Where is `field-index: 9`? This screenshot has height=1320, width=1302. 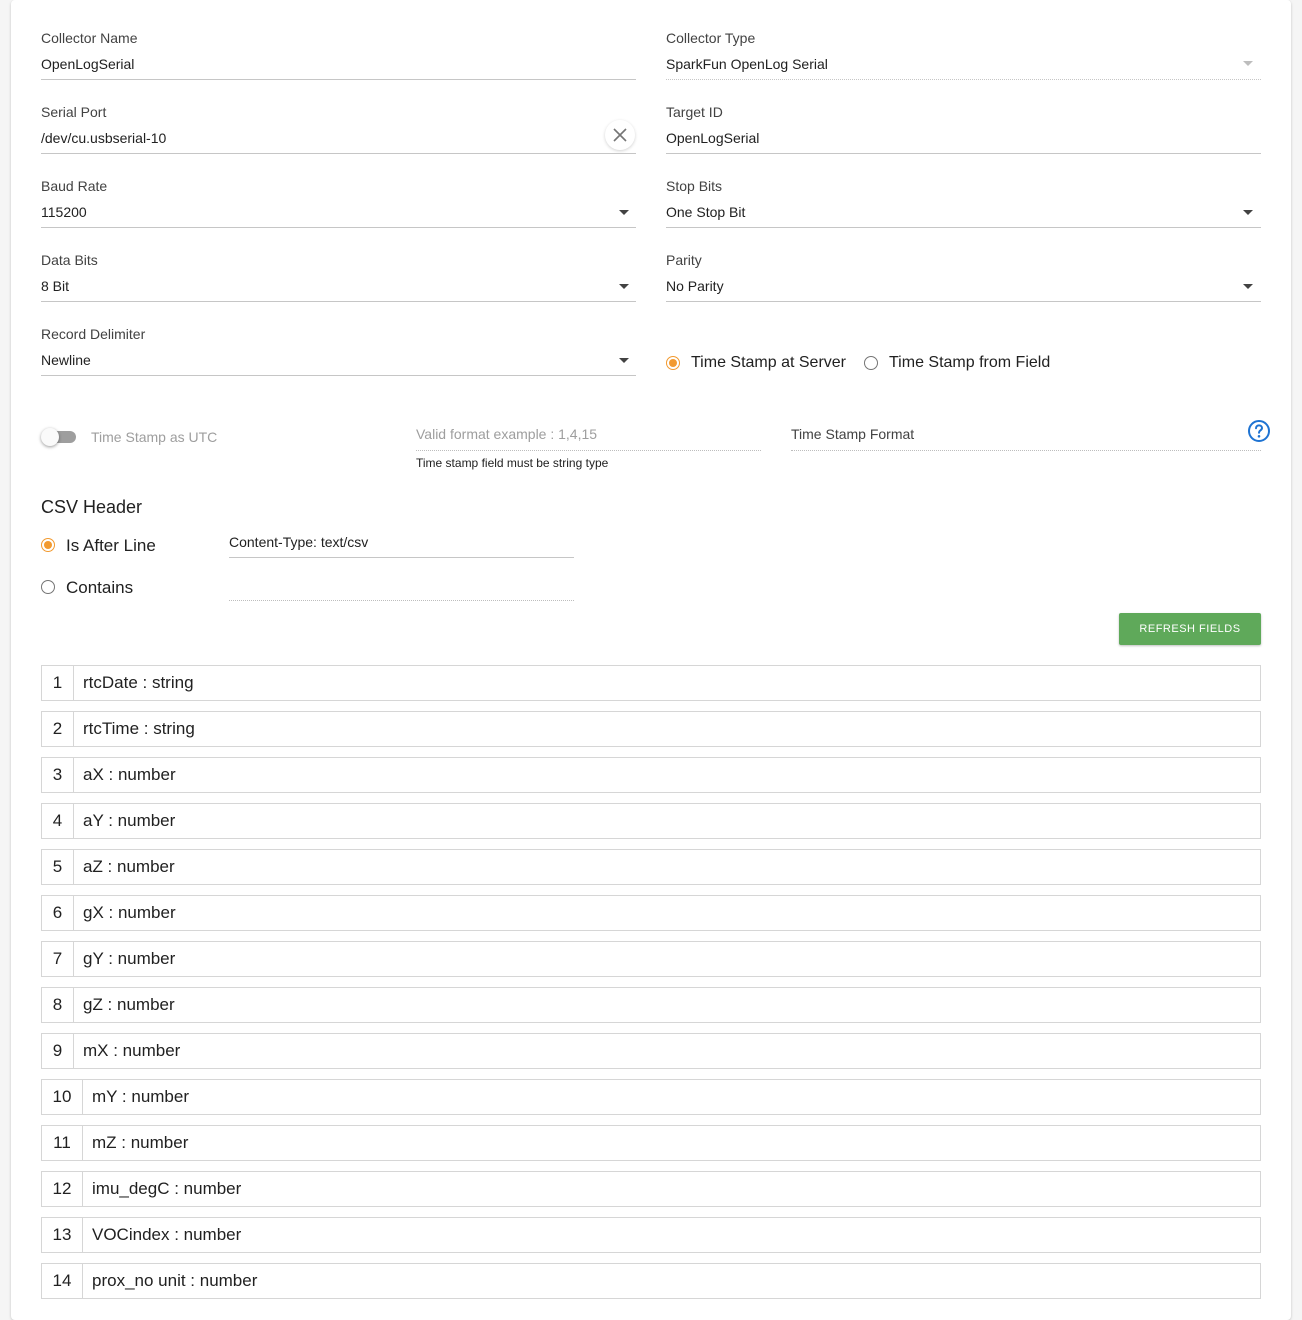 field-index: 9 is located at coordinates (58, 1051).